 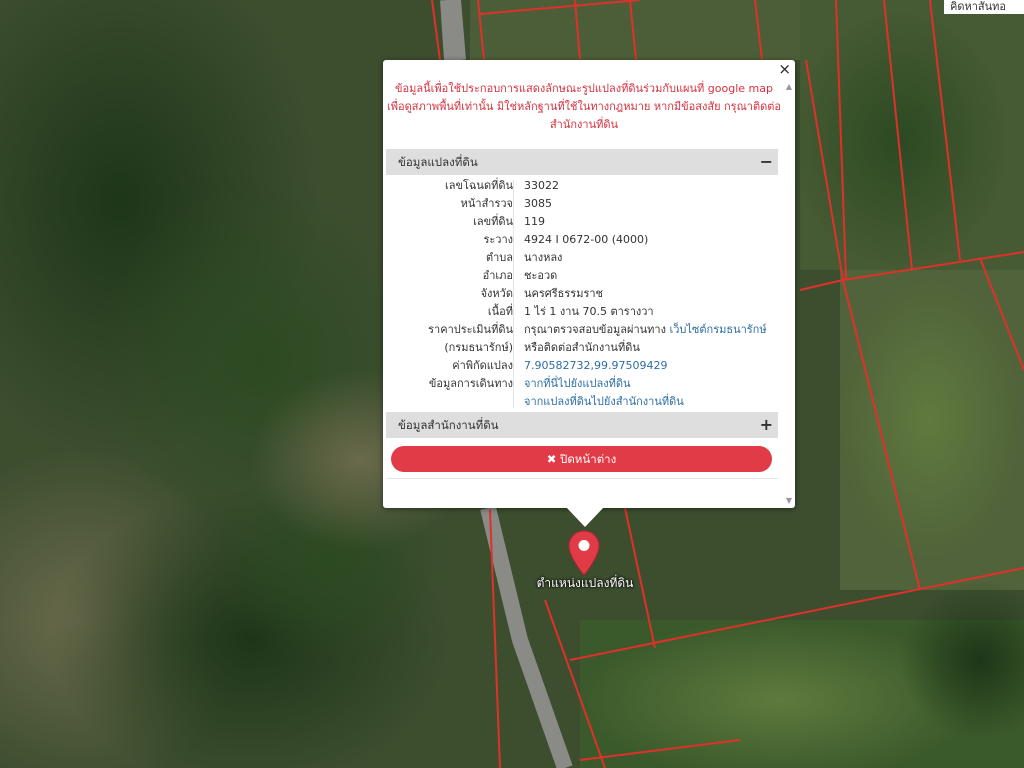 What do you see at coordinates (604, 402) in the screenshot?
I see `directions-to-office-link: จากแปลงที่ดินไปยังสำนักงานที่ดิน` at bounding box center [604, 402].